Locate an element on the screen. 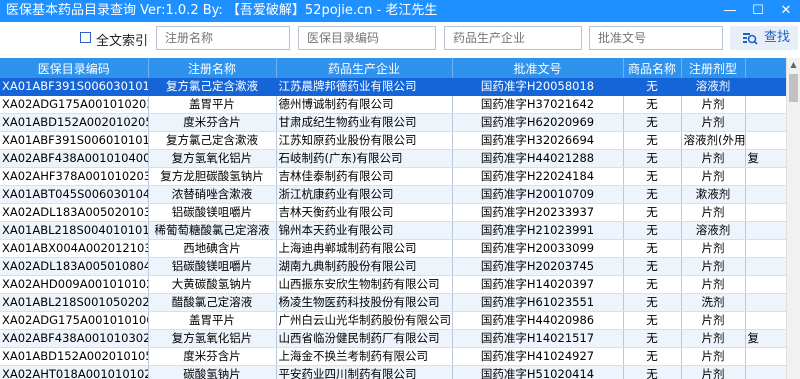  table-cell: XA01ABL218S001050202396 is located at coordinates (74, 302).